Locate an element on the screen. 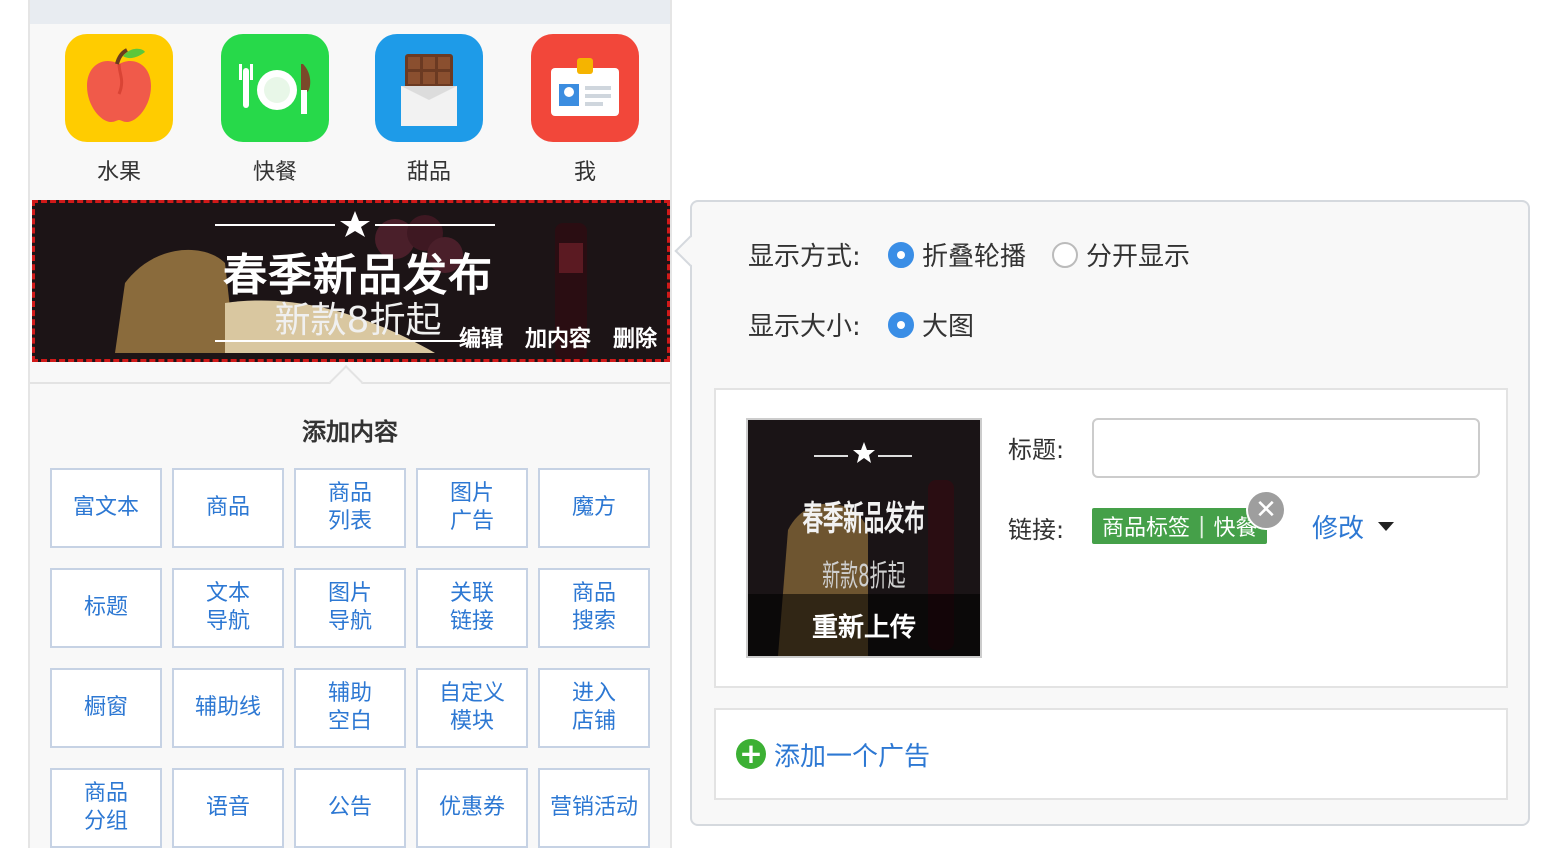  app-label: 水果 is located at coordinates (118, 172).